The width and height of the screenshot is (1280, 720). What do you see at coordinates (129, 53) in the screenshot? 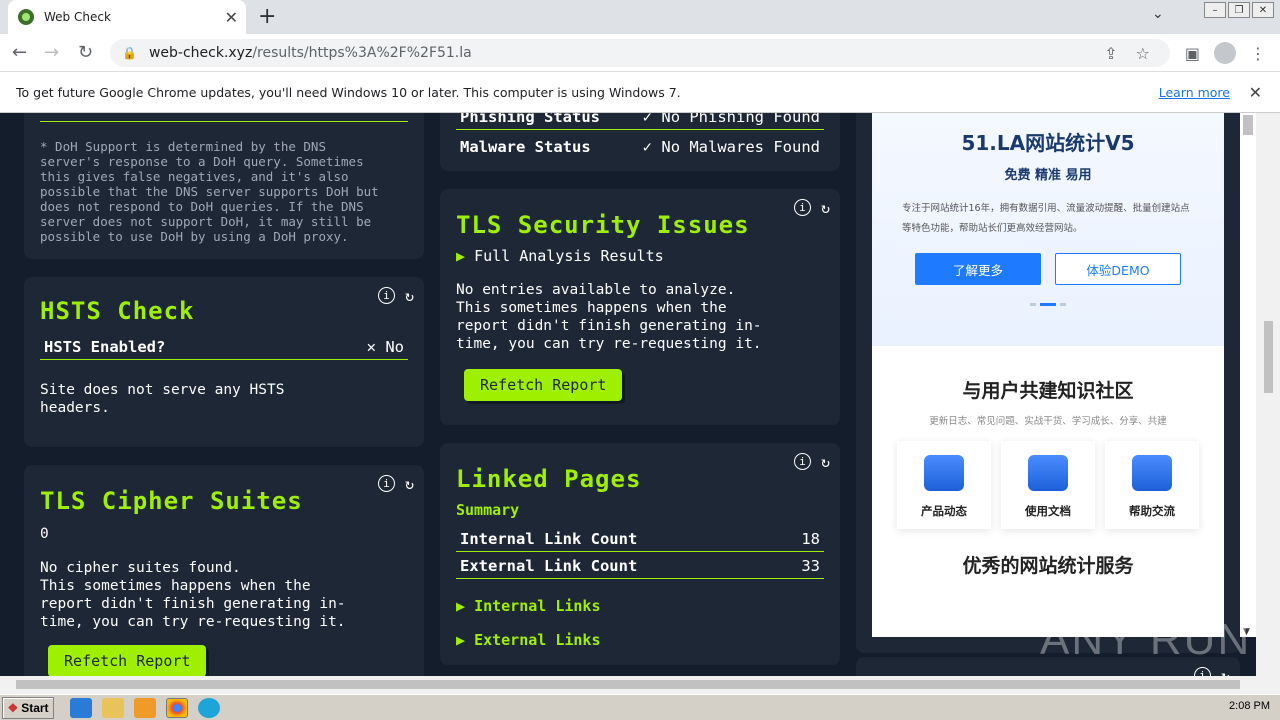
I see `lock-icon: 🔒` at bounding box center [129, 53].